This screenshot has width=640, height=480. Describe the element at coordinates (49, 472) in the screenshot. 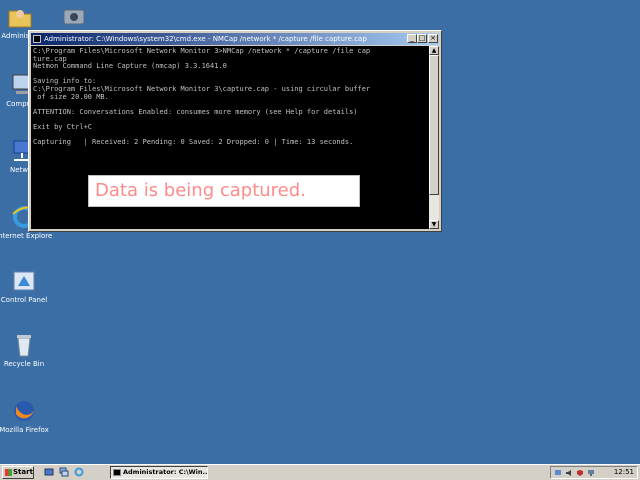

I see `show-desktop-icon` at that location.